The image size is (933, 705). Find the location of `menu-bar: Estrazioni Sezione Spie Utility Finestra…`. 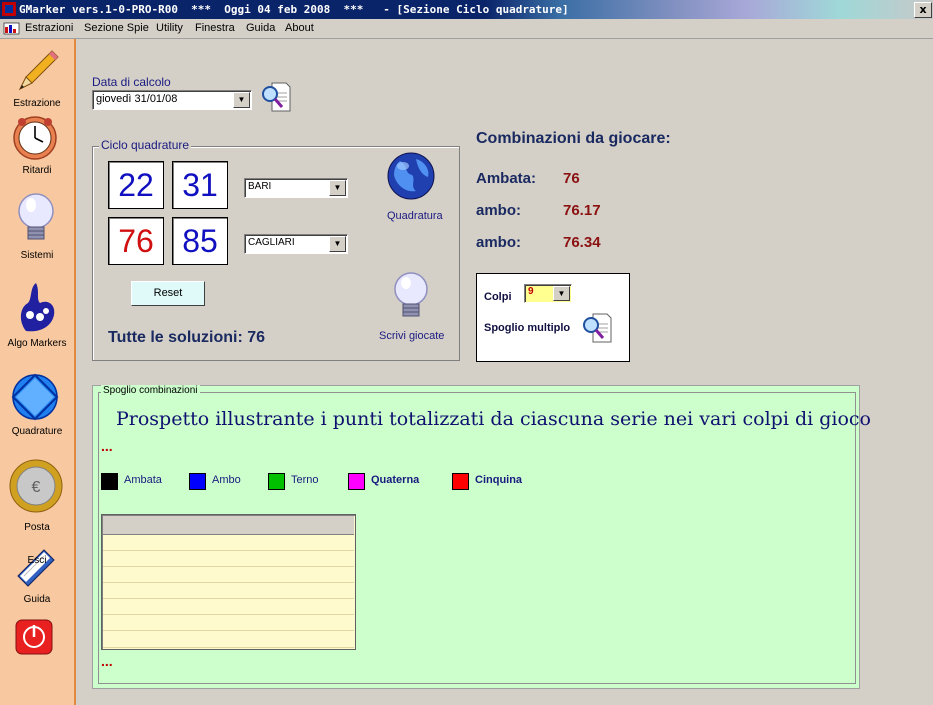

menu-bar: Estrazioni Sezione Spie Utility Finestra… is located at coordinates (466, 29).